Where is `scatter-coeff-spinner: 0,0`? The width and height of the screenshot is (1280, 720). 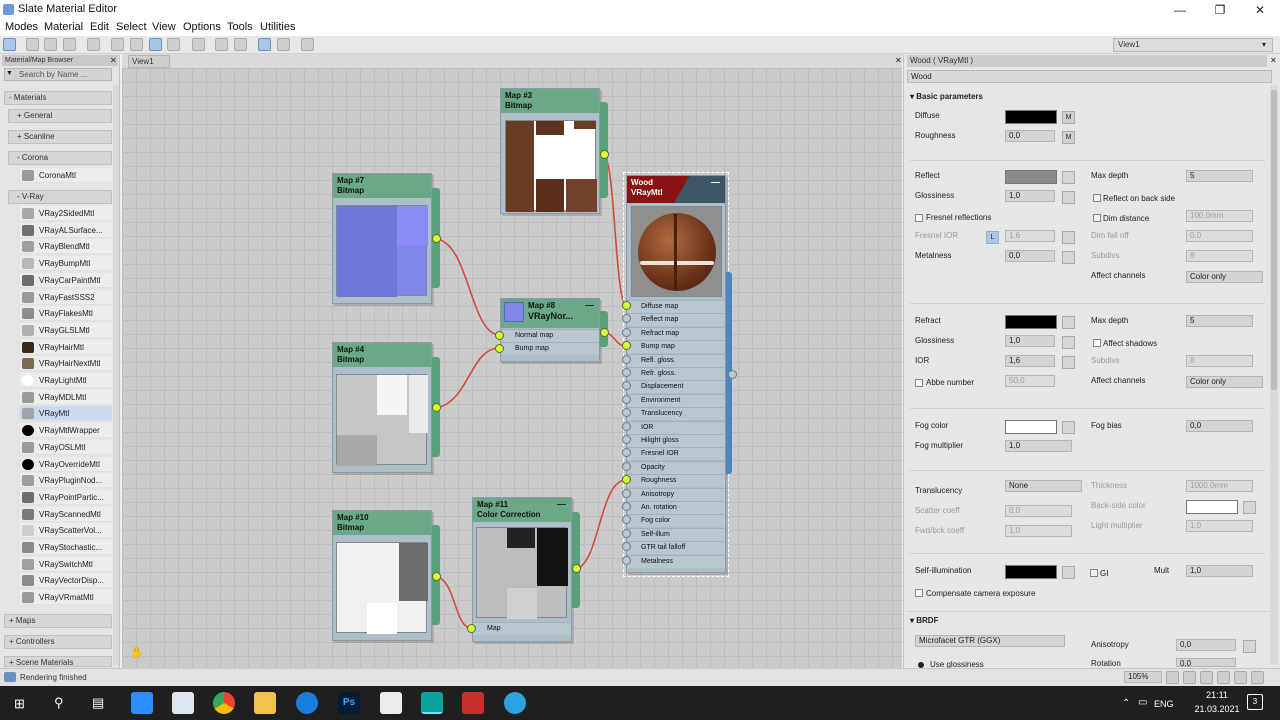
scatter-coeff-spinner: 0,0 is located at coordinates (1038, 511).